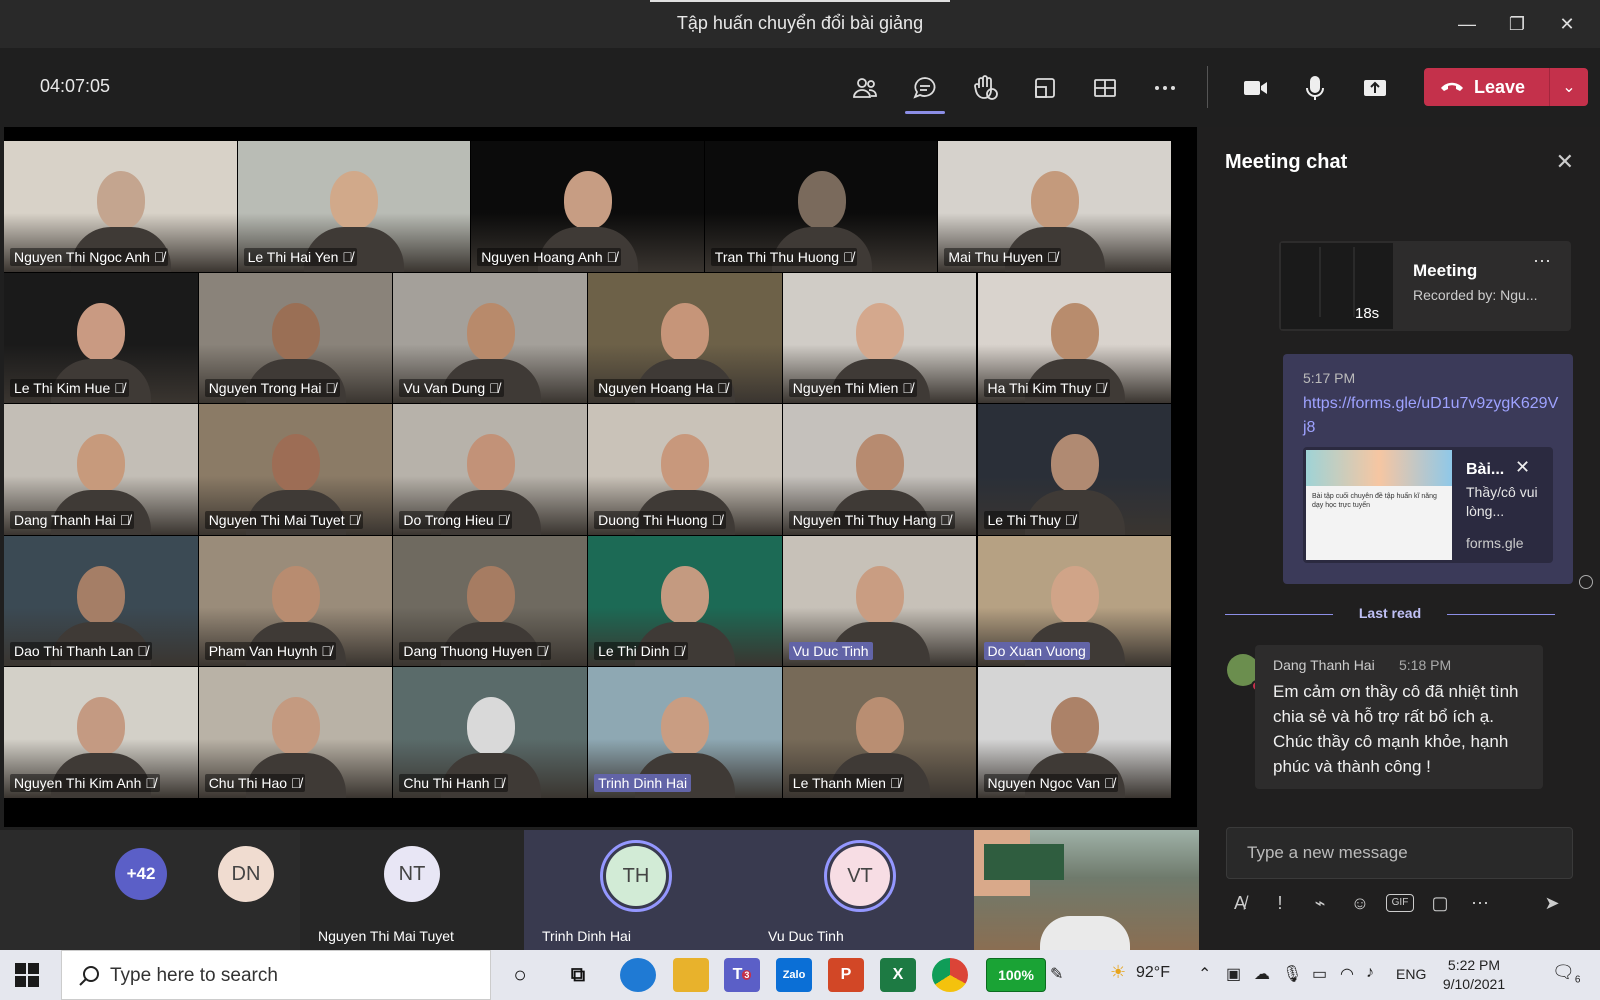 The height and width of the screenshot is (1000, 1600). I want to click on message-input, so click(1399, 853).